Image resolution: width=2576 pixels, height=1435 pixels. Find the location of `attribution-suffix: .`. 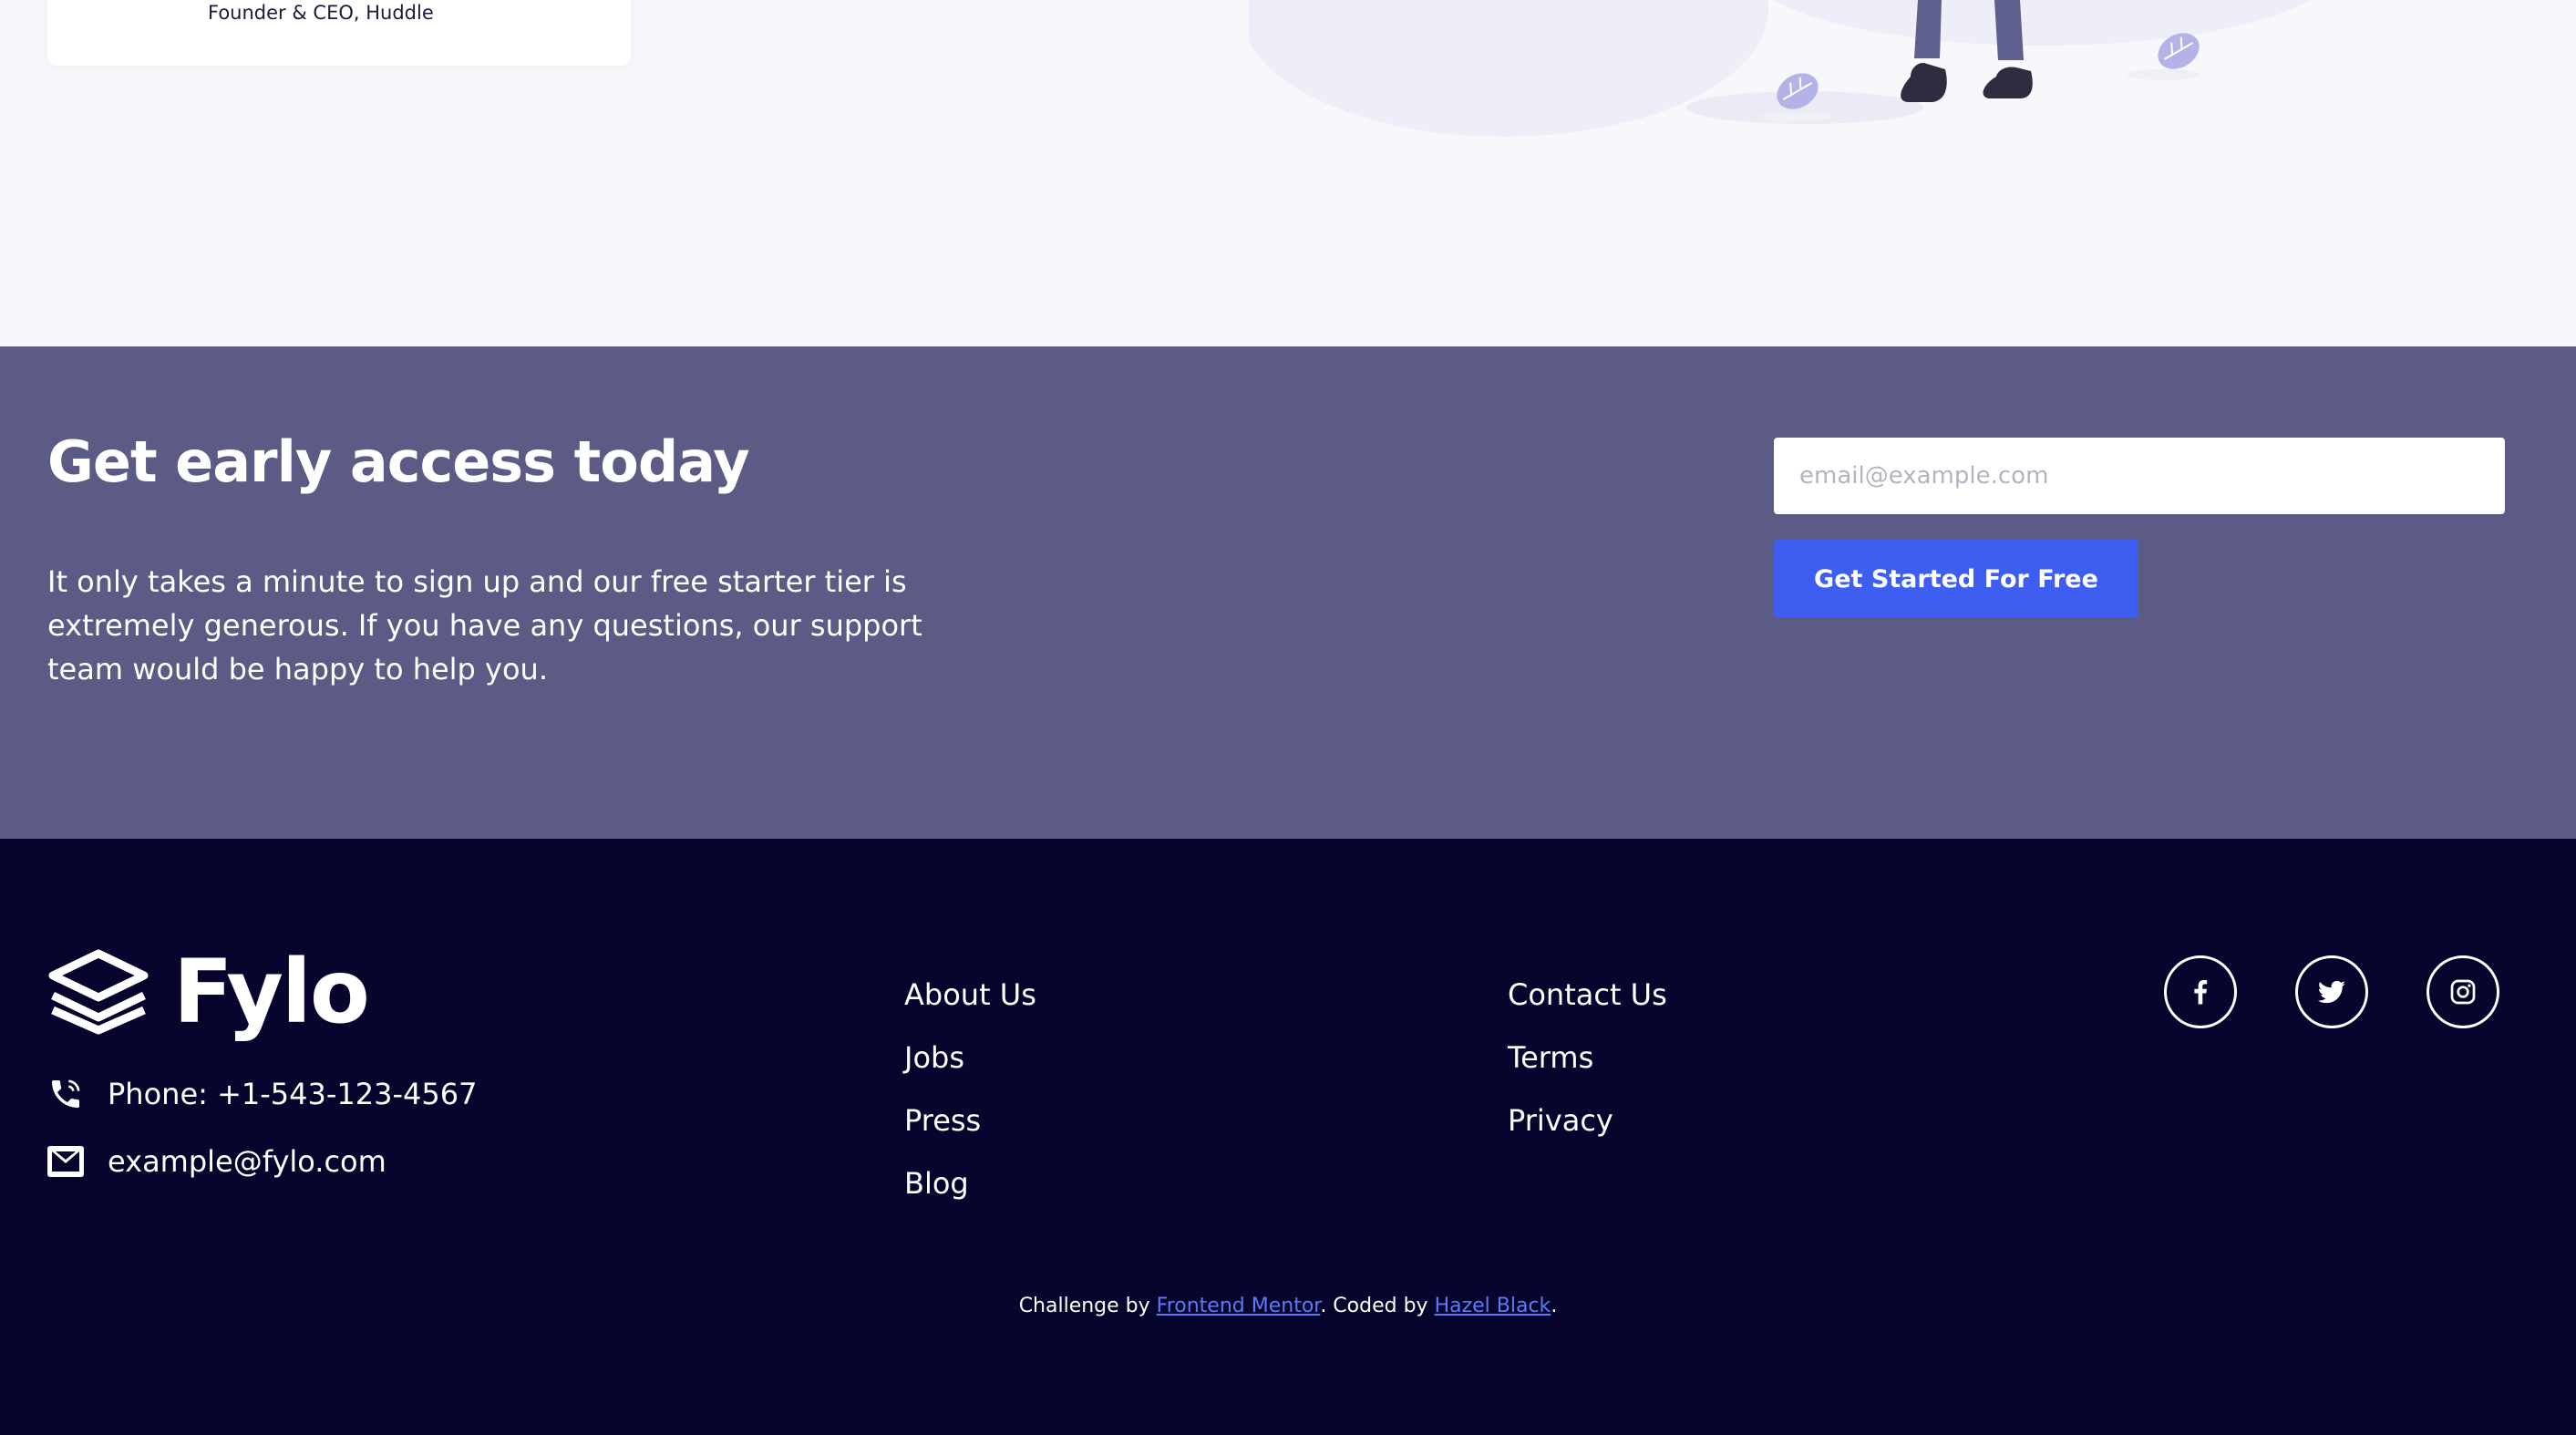

attribution-suffix: . is located at coordinates (1554, 1306).